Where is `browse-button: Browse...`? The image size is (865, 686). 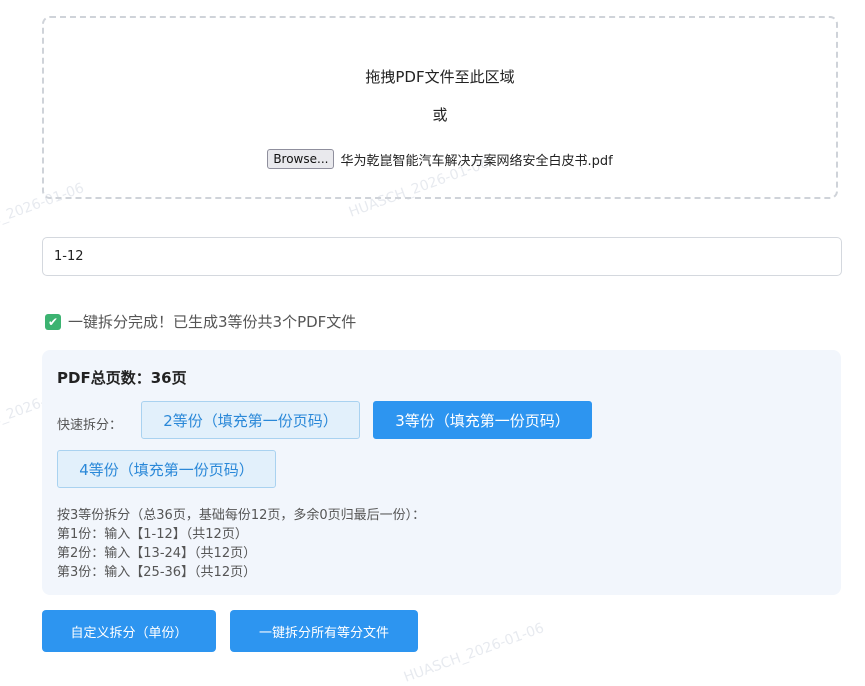
browse-button: Browse... is located at coordinates (301, 159).